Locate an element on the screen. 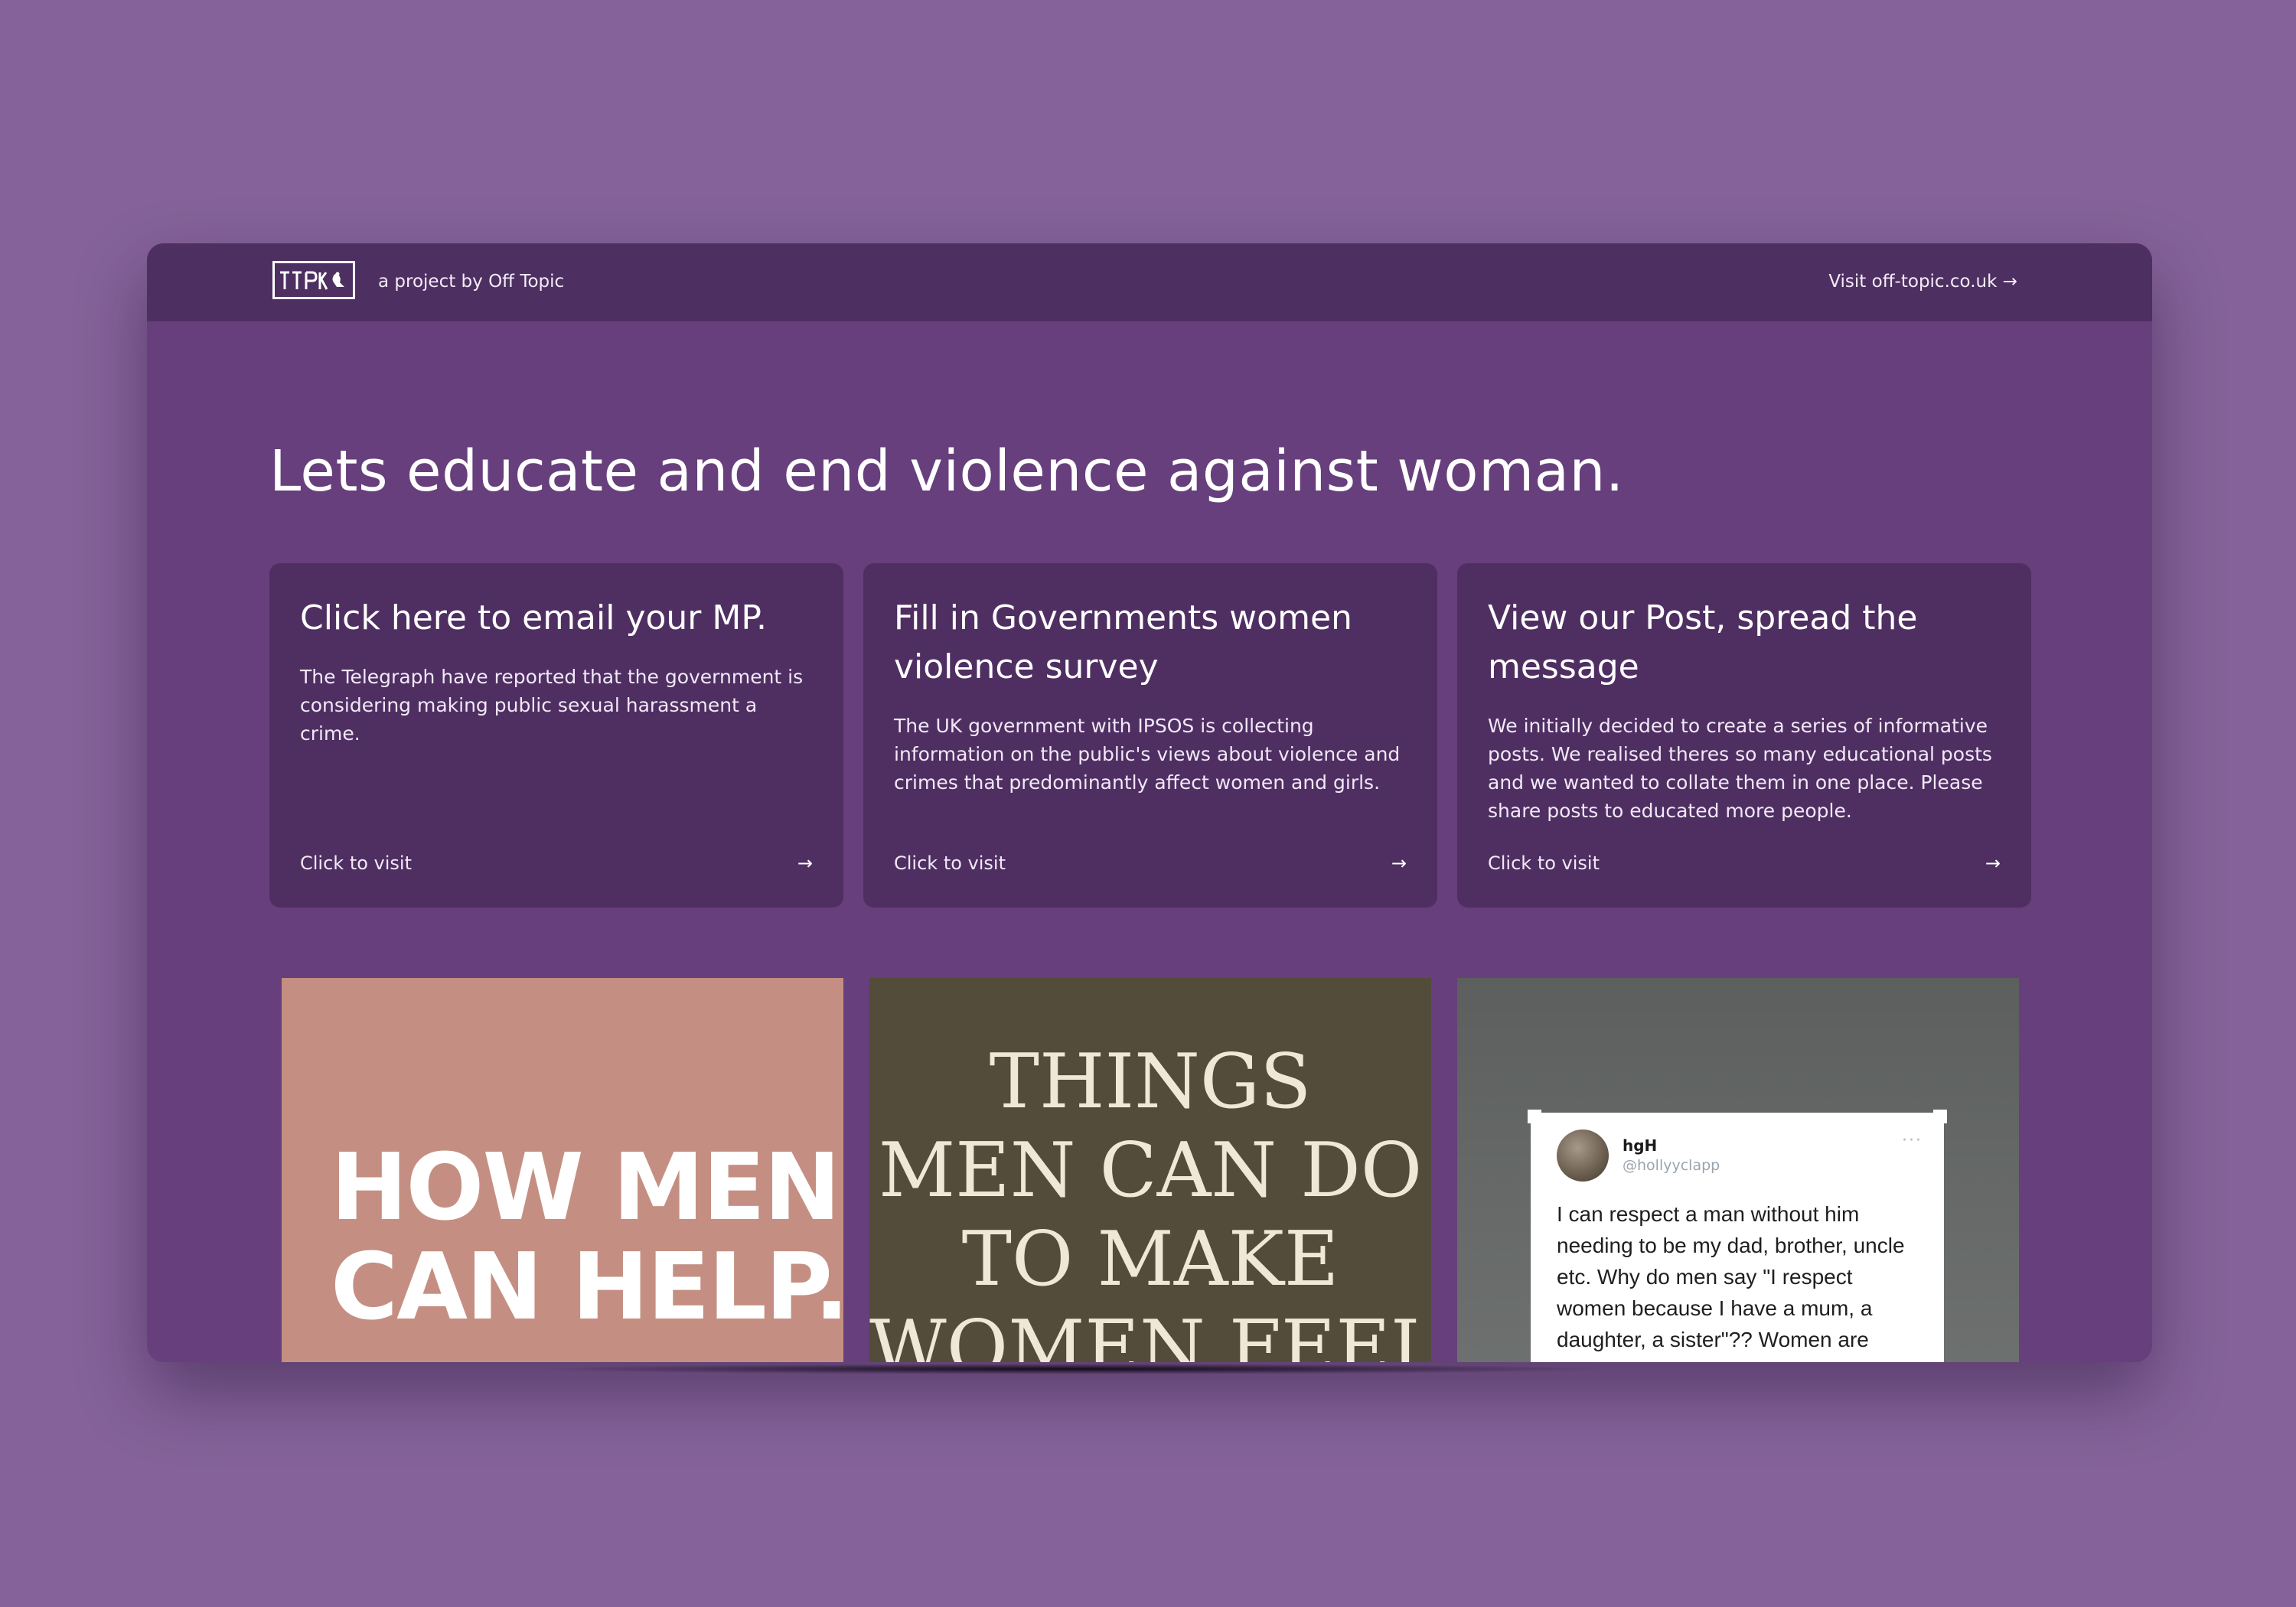 This screenshot has width=2296, height=1607. post-things-men-can-do: THINGS MEN CAN DO TO MAKE WOMEN FEEL is located at coordinates (1150, 1170).